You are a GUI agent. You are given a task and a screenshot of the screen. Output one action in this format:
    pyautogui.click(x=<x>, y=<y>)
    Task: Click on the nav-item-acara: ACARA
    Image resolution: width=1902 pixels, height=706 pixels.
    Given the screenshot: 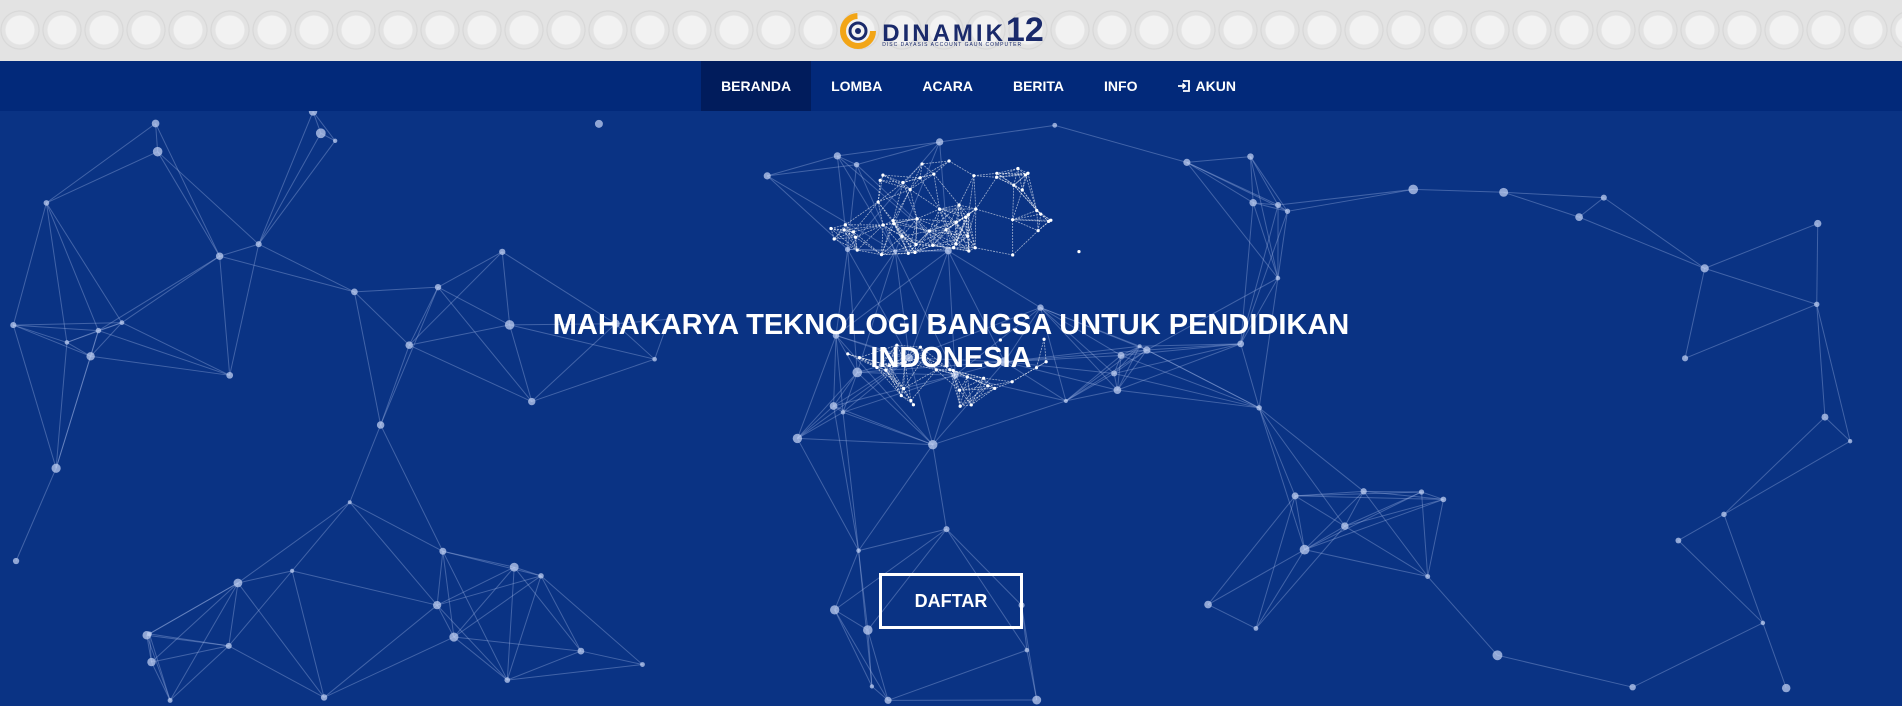 What is the action you would take?
    pyautogui.click(x=947, y=86)
    